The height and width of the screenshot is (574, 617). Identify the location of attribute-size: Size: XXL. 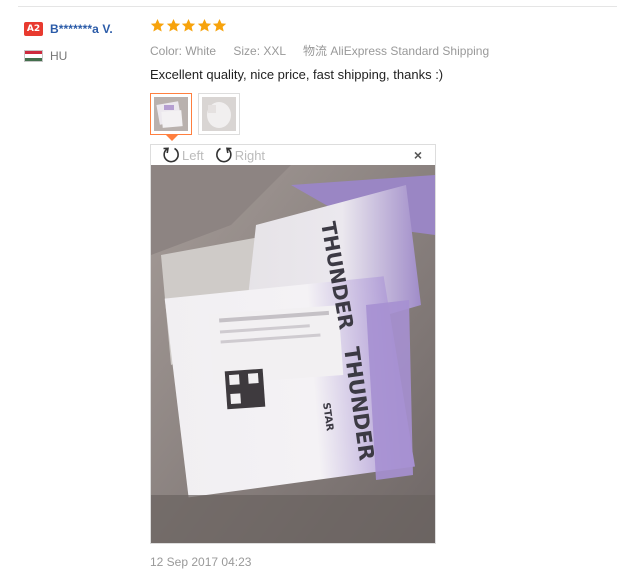
(261, 51).